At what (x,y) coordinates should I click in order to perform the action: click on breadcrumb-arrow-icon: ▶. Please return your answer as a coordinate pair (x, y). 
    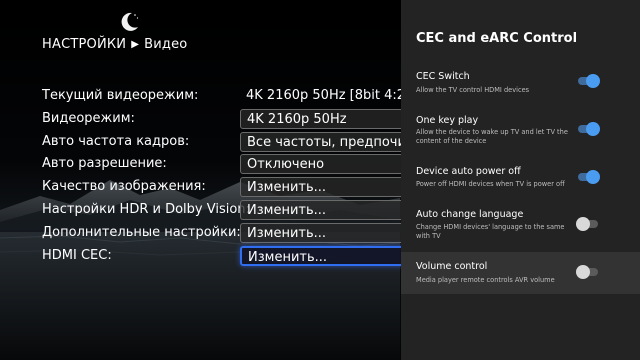
    Looking at the image, I should click on (135, 44).